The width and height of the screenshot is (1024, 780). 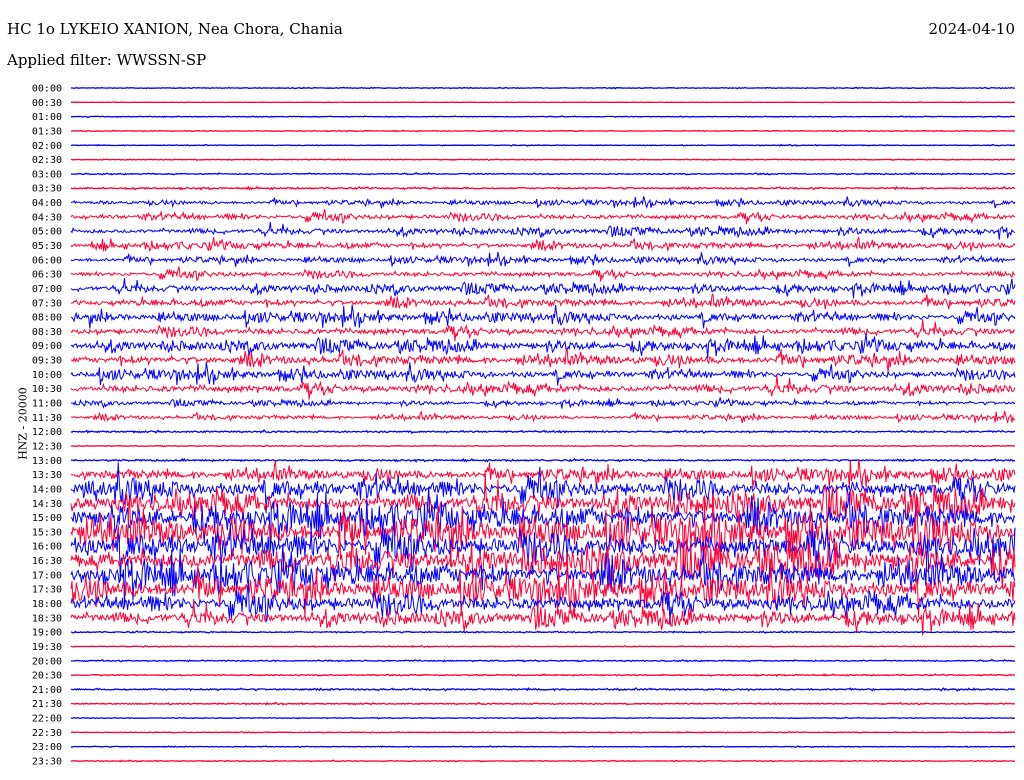 I want to click on row-time-label: 22:00, so click(x=47, y=719).